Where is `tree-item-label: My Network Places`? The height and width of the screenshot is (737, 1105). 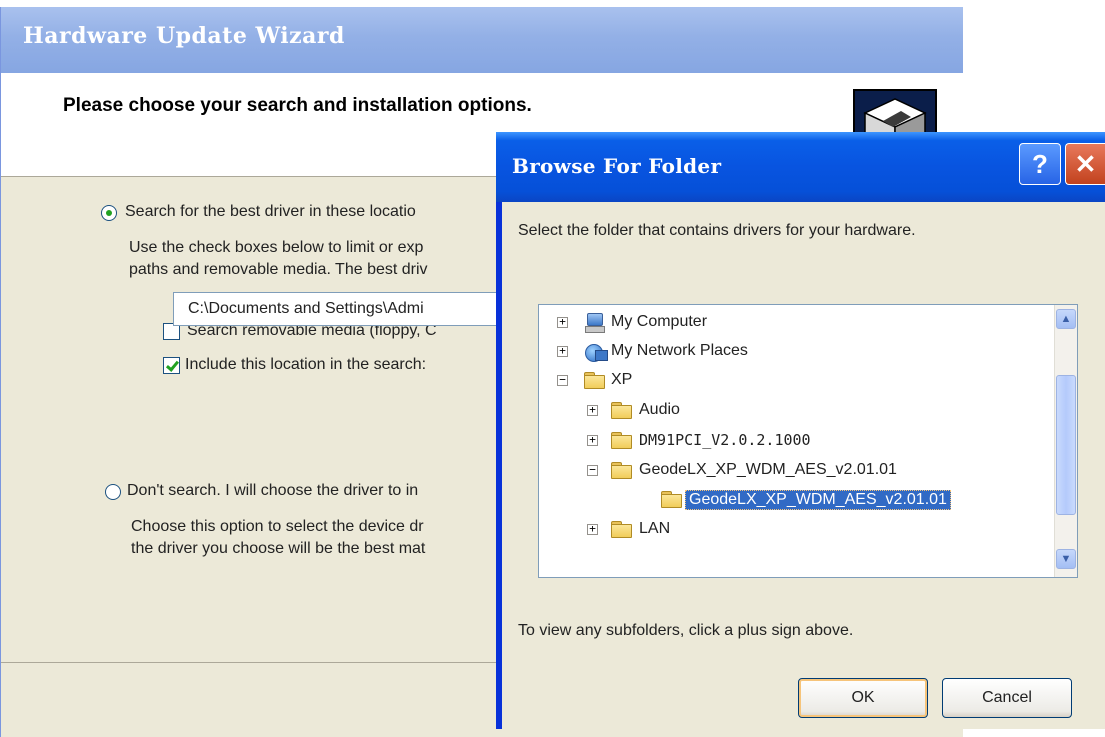 tree-item-label: My Network Places is located at coordinates (679, 351).